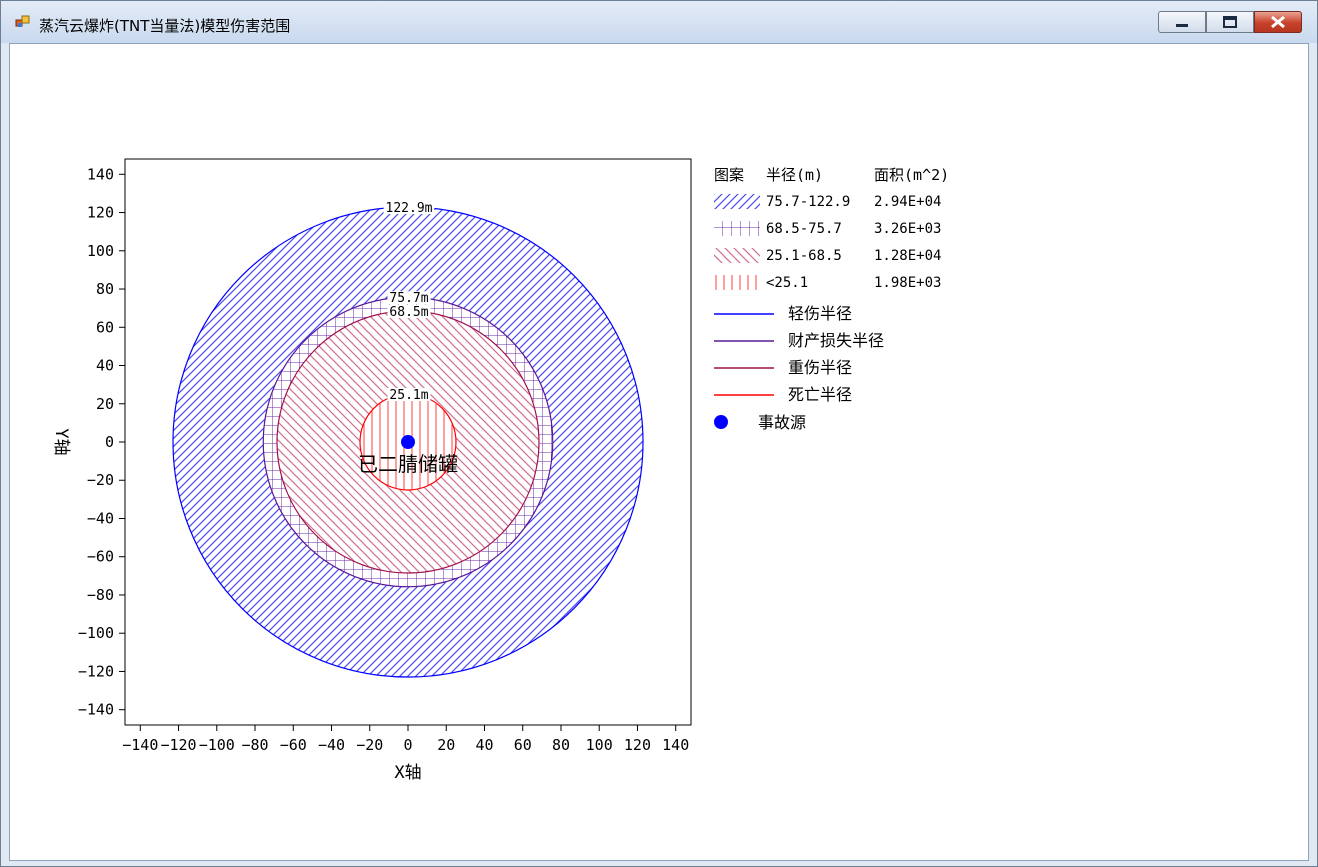 The image size is (1318, 867). Describe the element at coordinates (1182, 22) in the screenshot. I see `minimize-button` at that location.